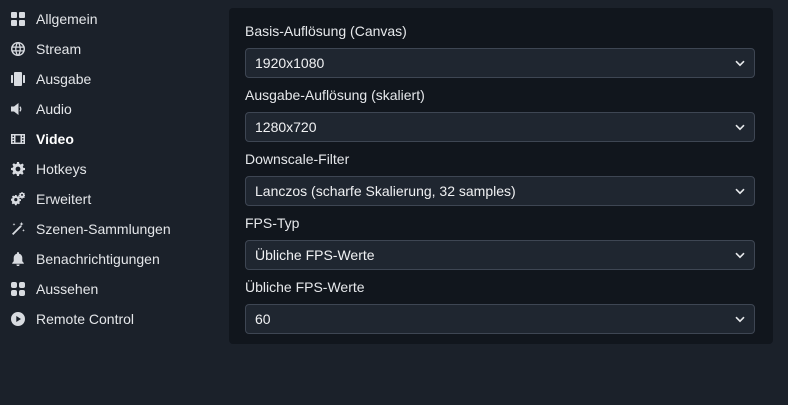 This screenshot has width=788, height=405. Describe the element at coordinates (290, 63) in the screenshot. I see `select-value: 1920x1080` at that location.